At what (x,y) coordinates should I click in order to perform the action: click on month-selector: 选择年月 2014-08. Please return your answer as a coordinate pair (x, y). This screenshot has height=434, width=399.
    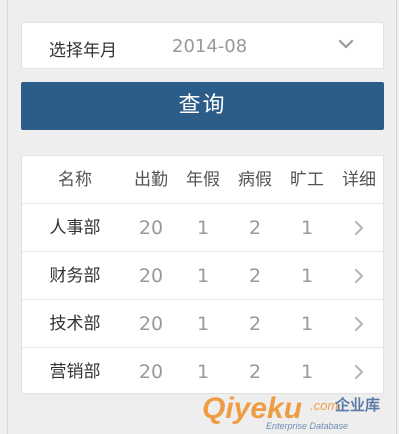
    Looking at the image, I should click on (202, 45).